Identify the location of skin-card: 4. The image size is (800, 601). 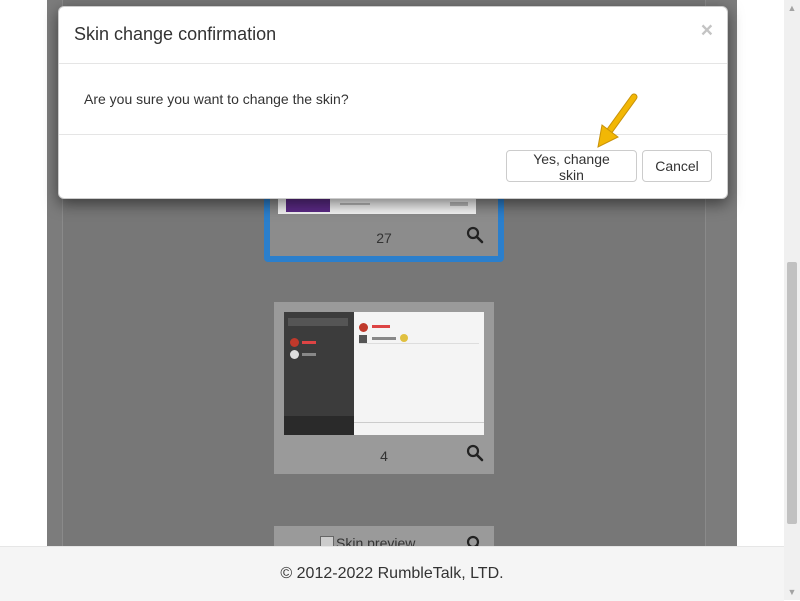
(384, 388).